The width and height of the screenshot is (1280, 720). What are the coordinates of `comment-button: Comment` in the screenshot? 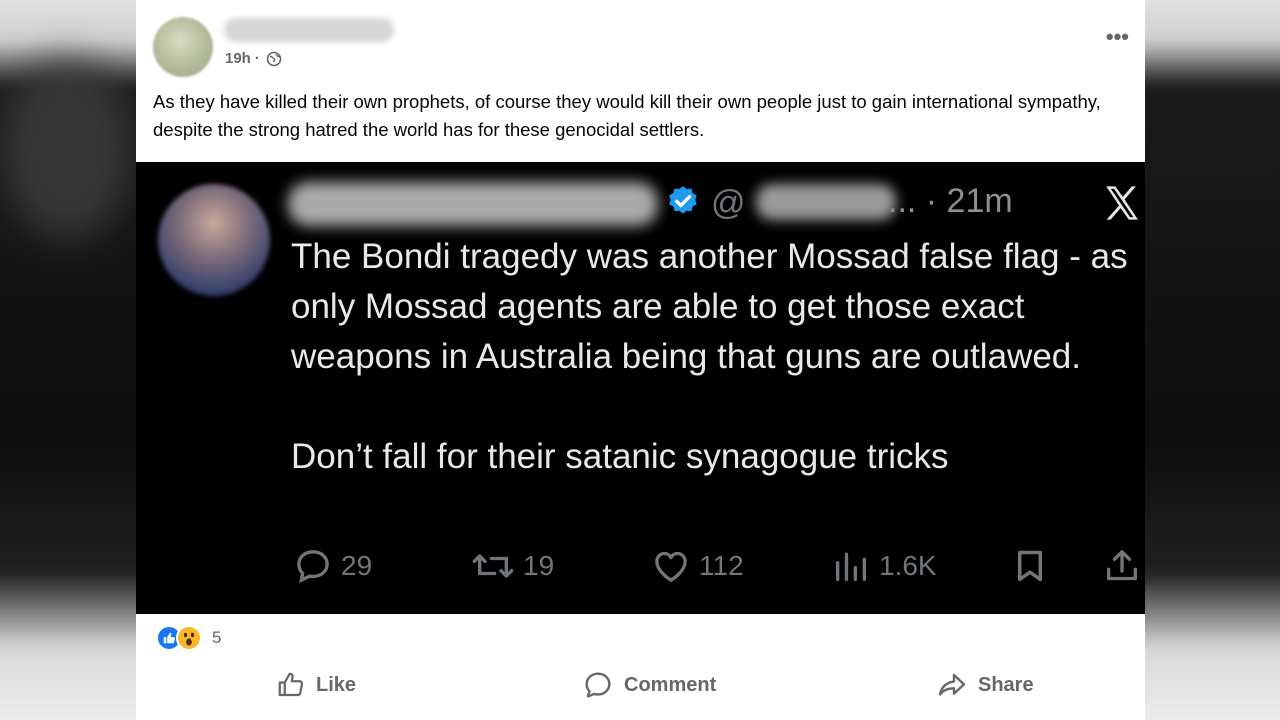 It's located at (649, 685).